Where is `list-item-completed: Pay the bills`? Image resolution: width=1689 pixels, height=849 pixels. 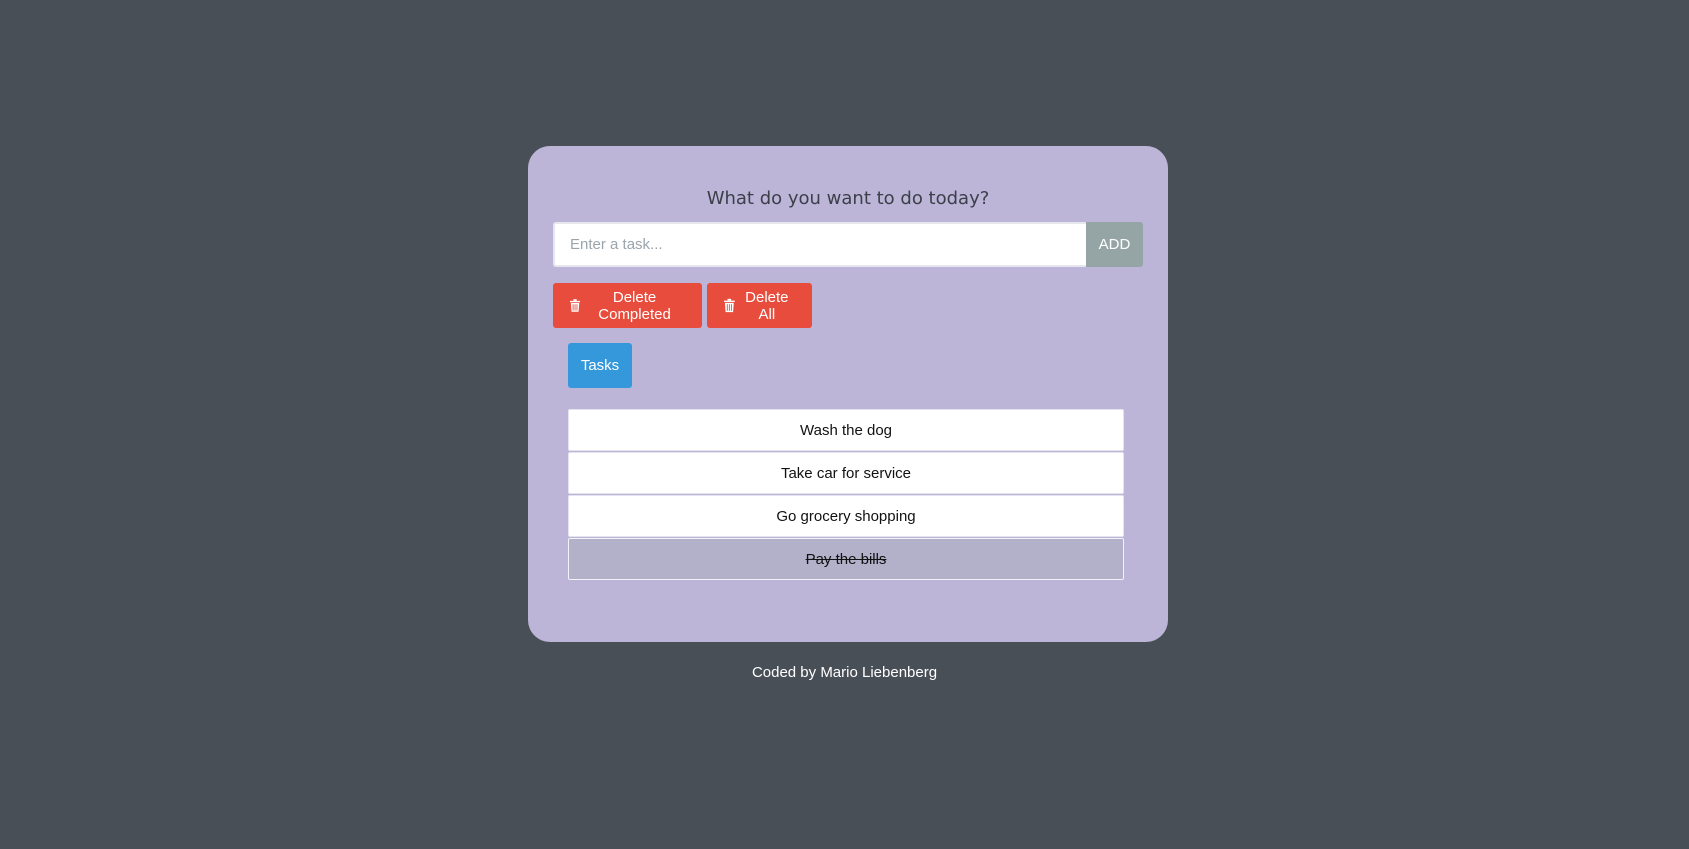
list-item-completed: Pay the bills is located at coordinates (846, 559).